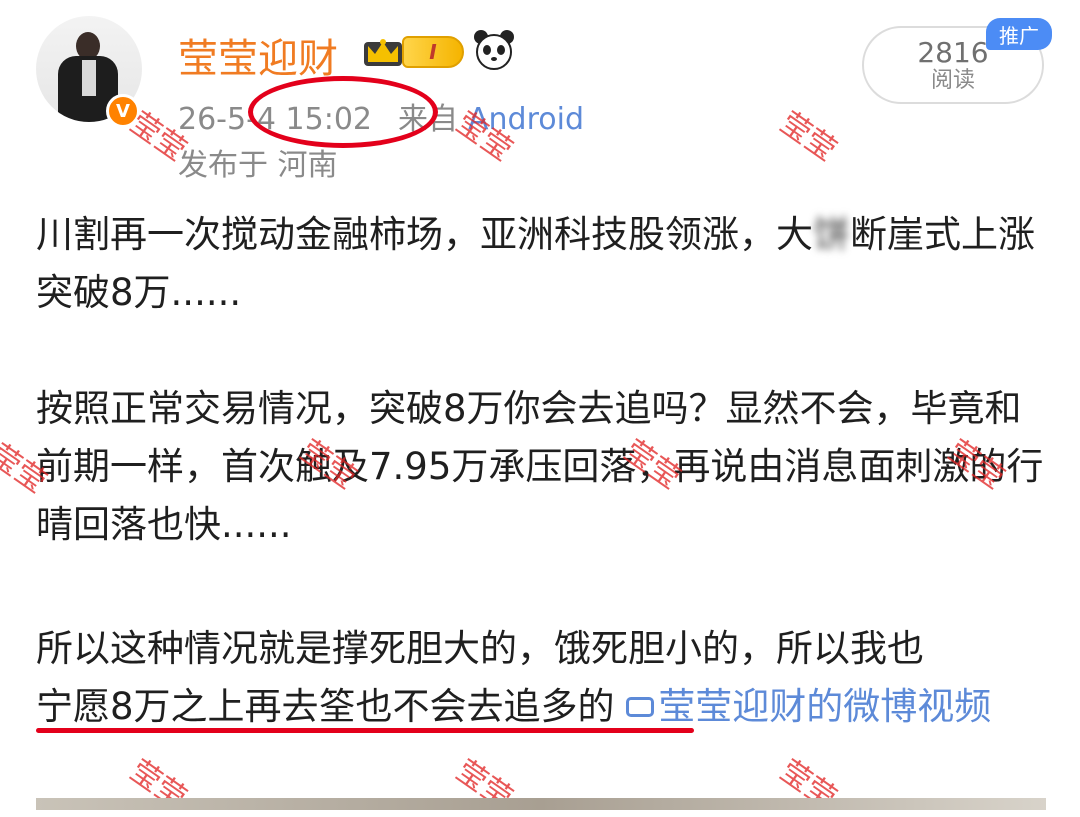  I want to click on watermark: 莹莹, so click(808, 137).